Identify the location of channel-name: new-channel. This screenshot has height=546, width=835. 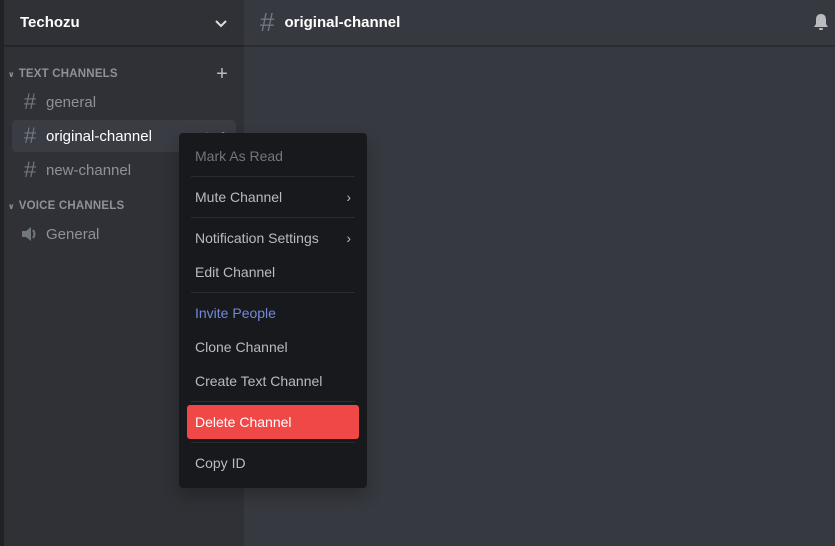
(89, 170).